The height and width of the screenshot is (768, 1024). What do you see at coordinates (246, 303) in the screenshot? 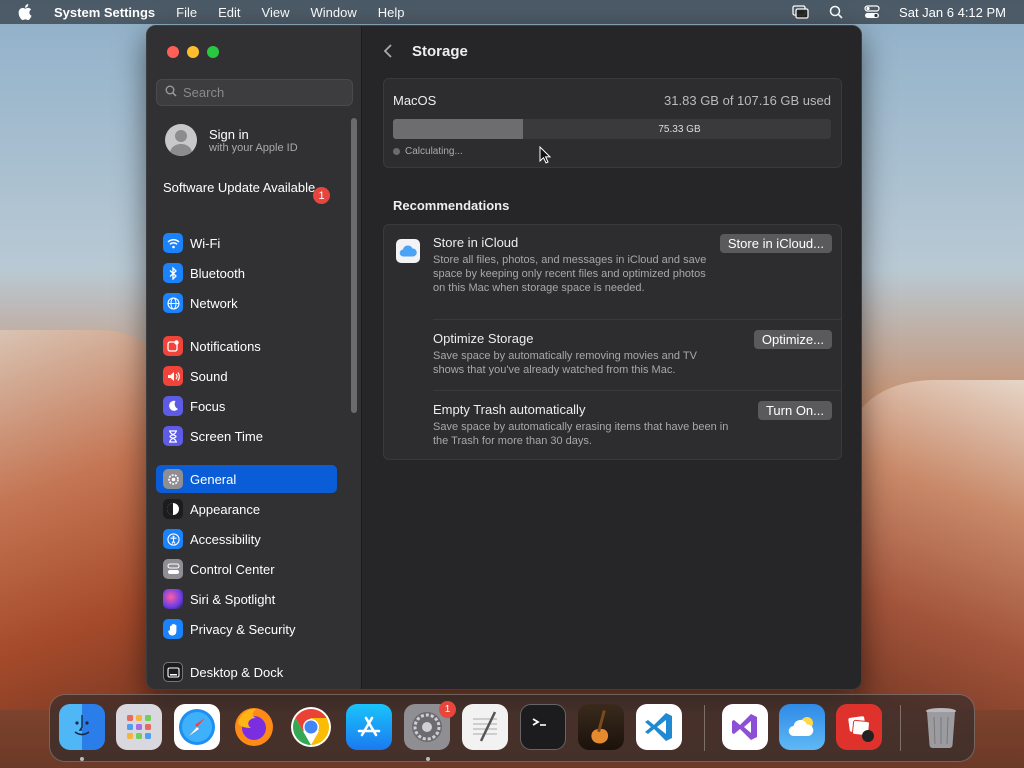
I see `sidebar-item-network: Network` at bounding box center [246, 303].